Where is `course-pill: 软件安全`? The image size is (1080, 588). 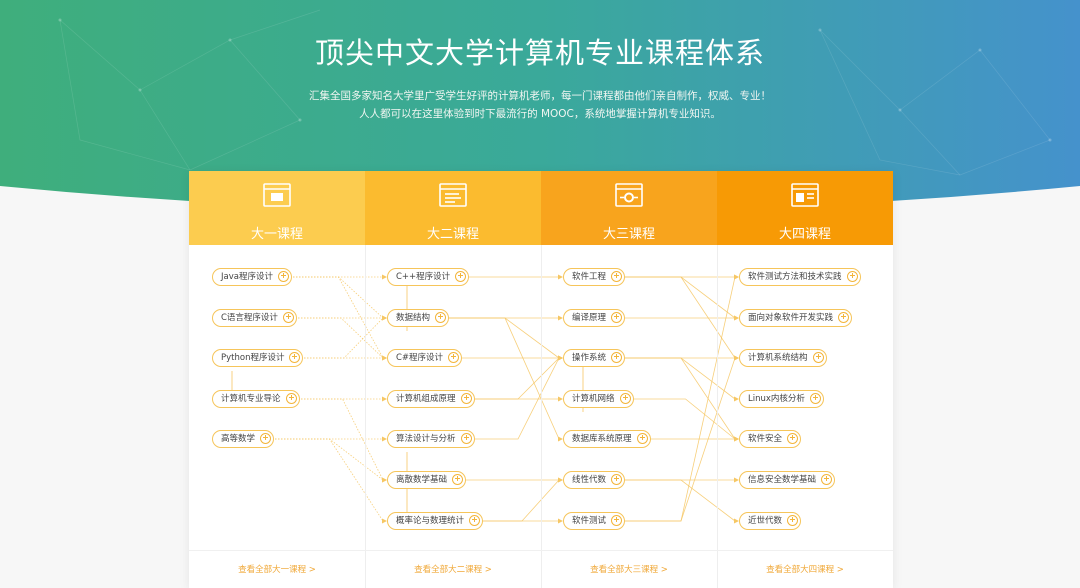 course-pill: 软件安全 is located at coordinates (770, 439).